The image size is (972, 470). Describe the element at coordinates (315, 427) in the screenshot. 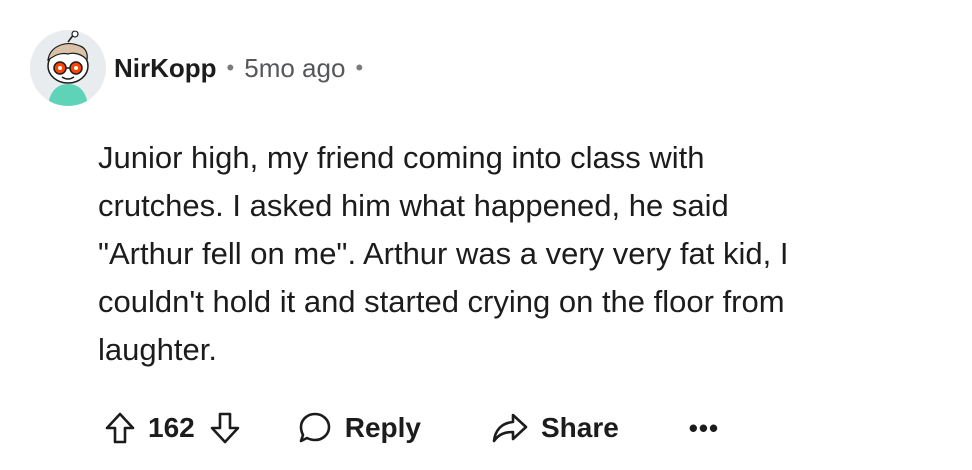

I see `speech-bubble-icon` at that location.